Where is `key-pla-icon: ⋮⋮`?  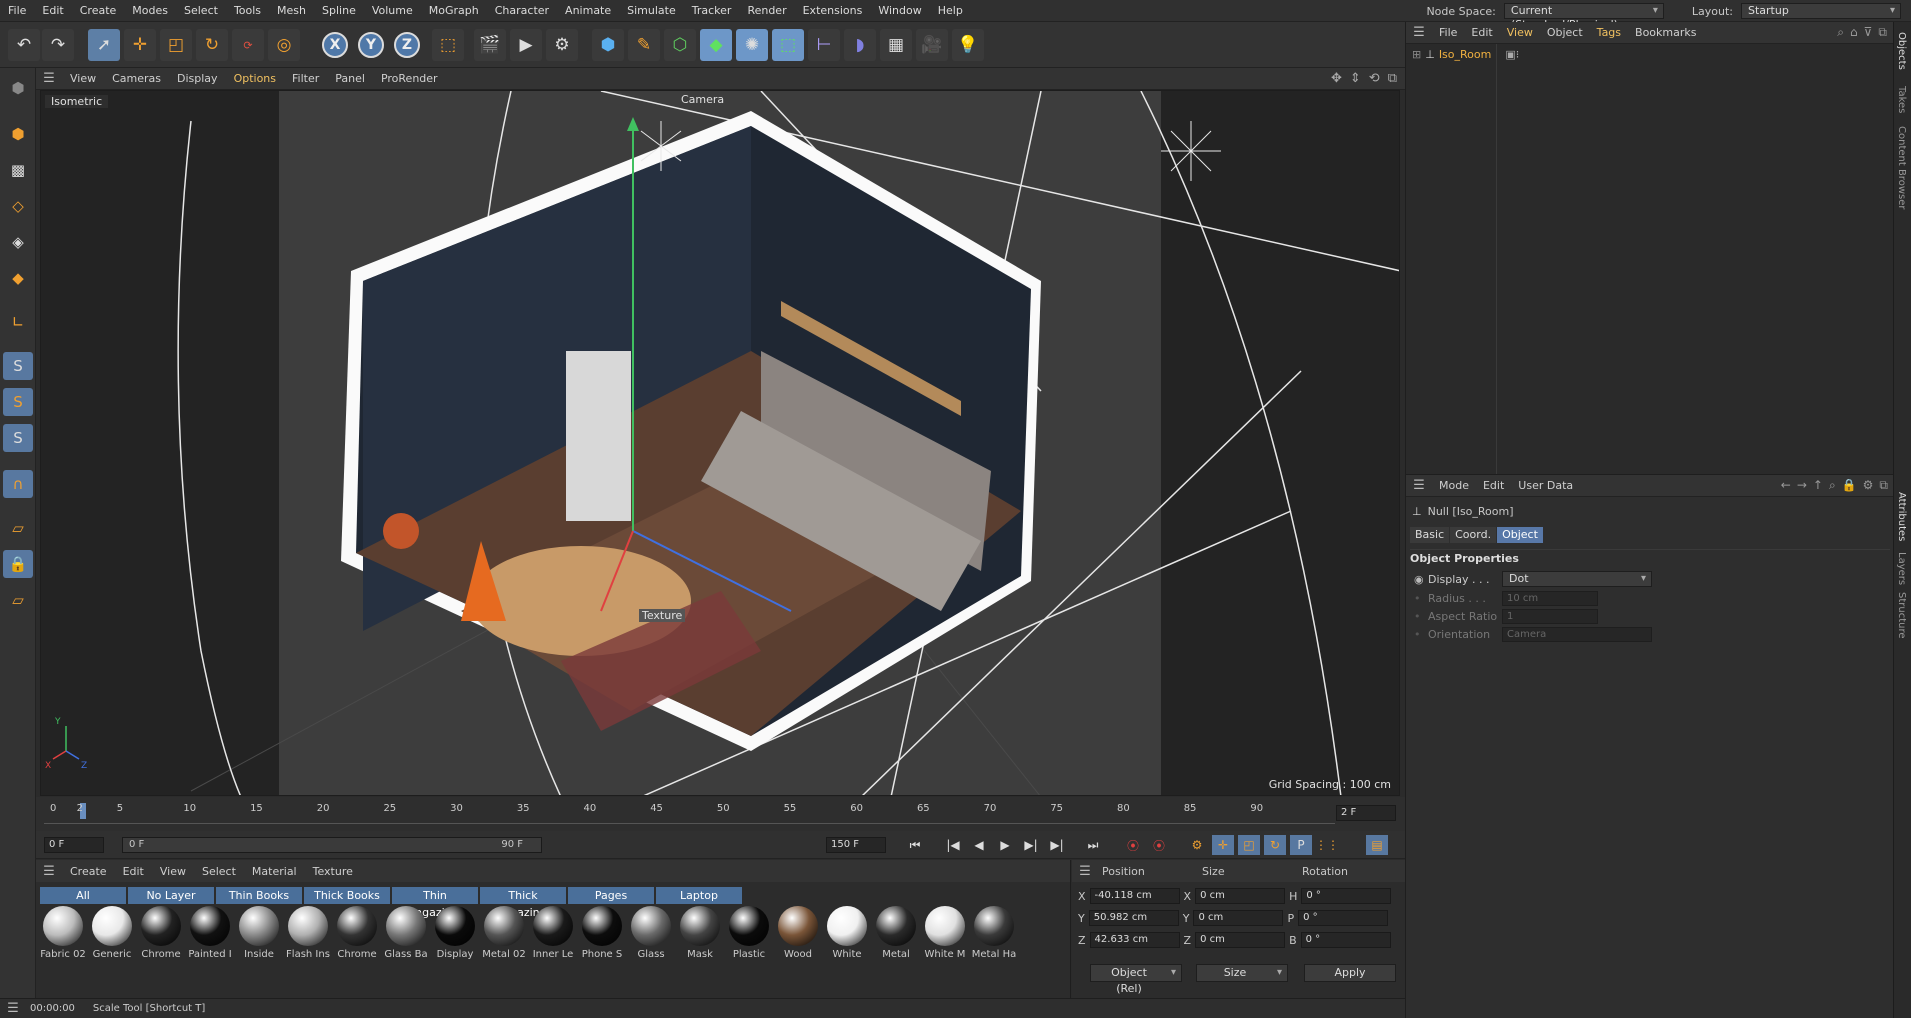 key-pla-icon: ⋮⋮ is located at coordinates (1327, 845).